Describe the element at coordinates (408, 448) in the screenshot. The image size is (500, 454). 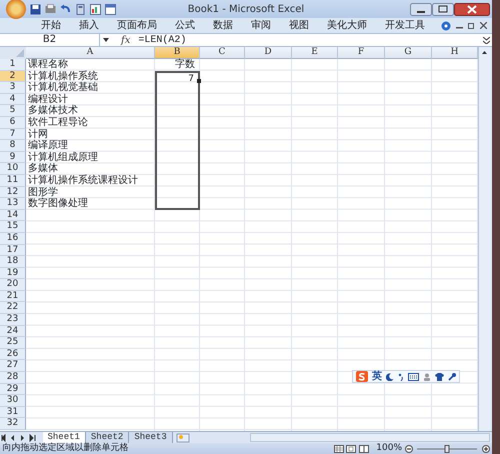
I see `zoom-out-icon` at that location.